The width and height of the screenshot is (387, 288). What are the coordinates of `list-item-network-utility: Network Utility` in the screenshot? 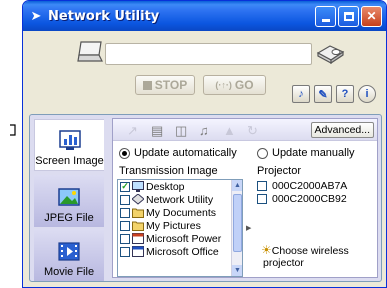 It's located at (180, 199).